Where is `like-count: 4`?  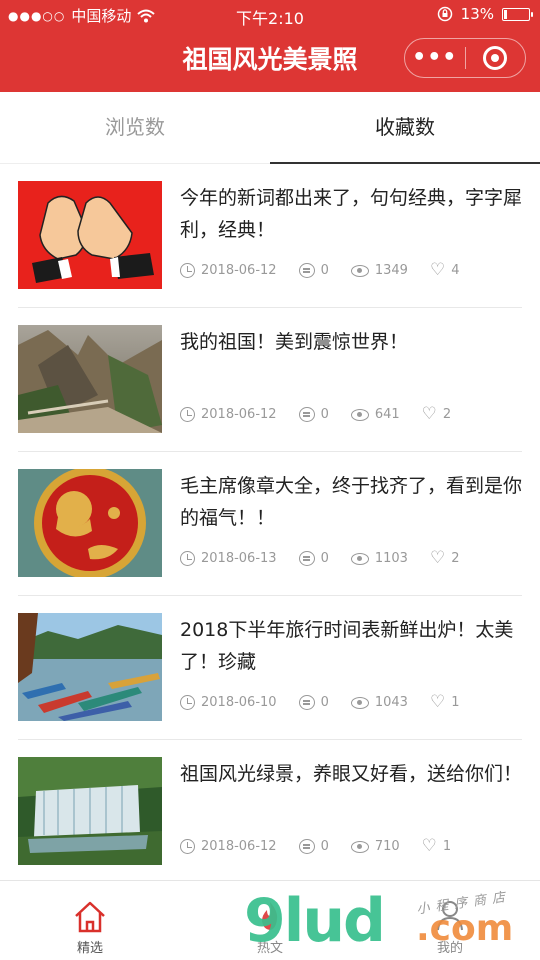 like-count: 4 is located at coordinates (455, 270).